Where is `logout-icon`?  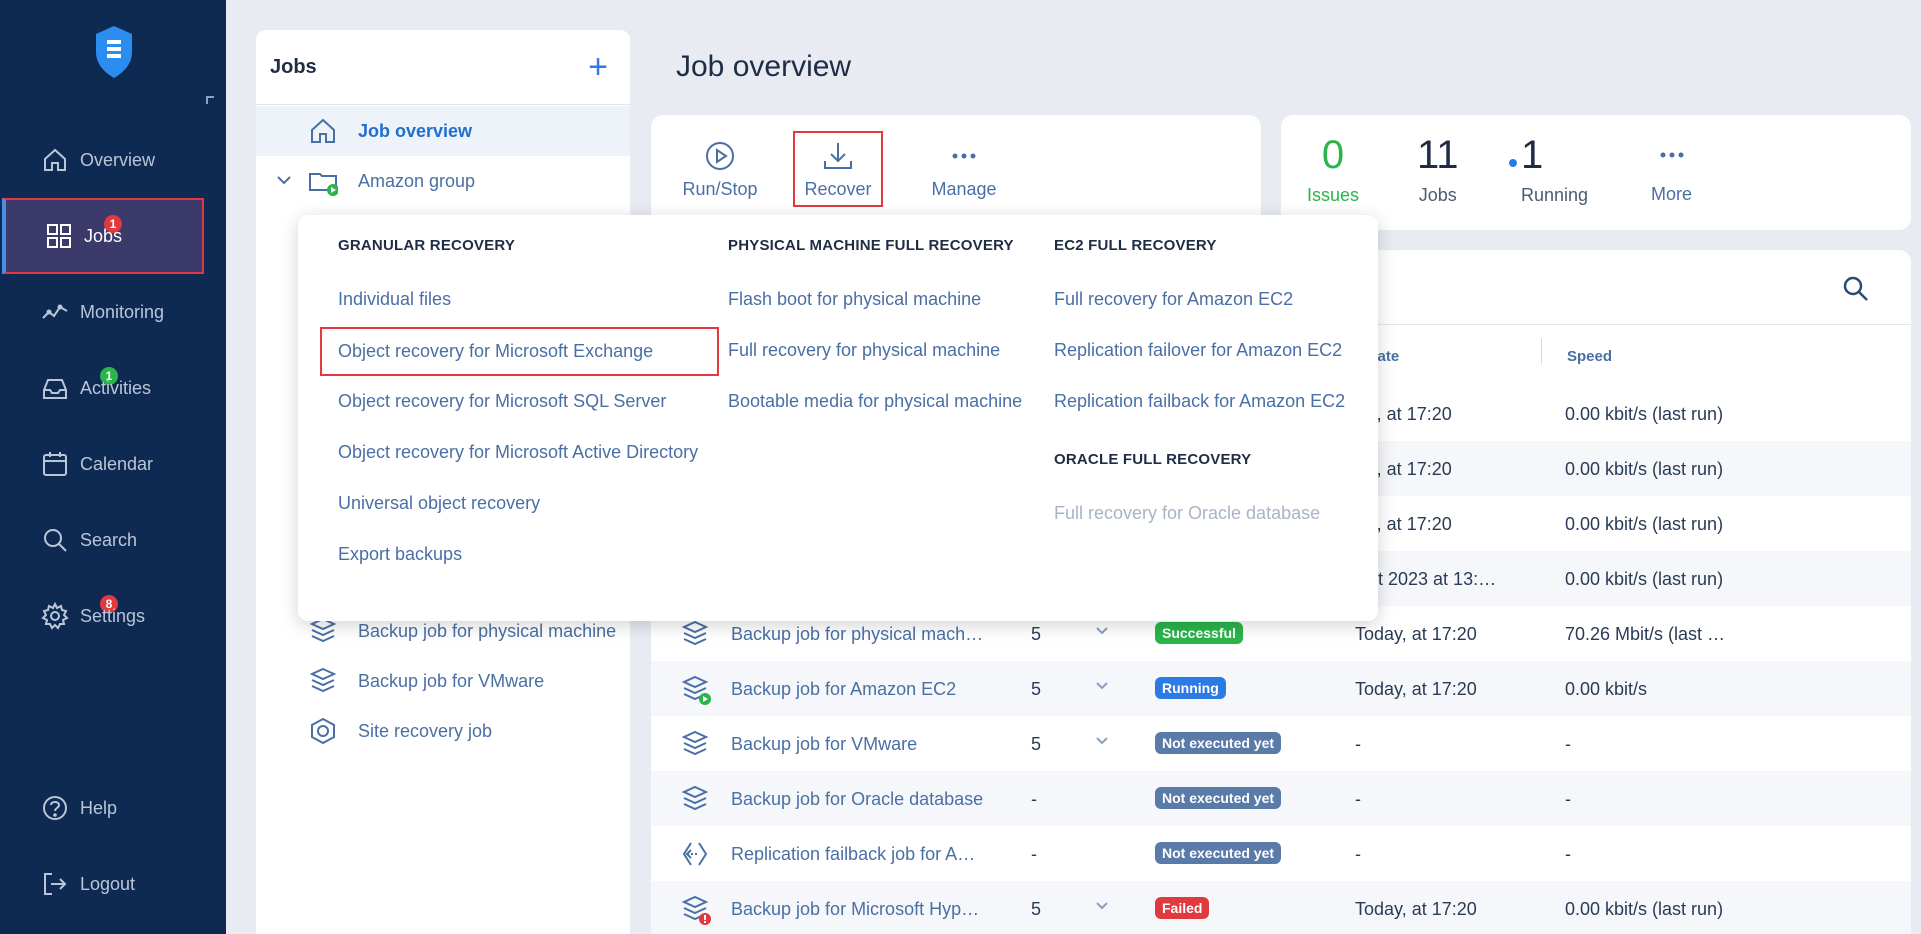 logout-icon is located at coordinates (55, 884).